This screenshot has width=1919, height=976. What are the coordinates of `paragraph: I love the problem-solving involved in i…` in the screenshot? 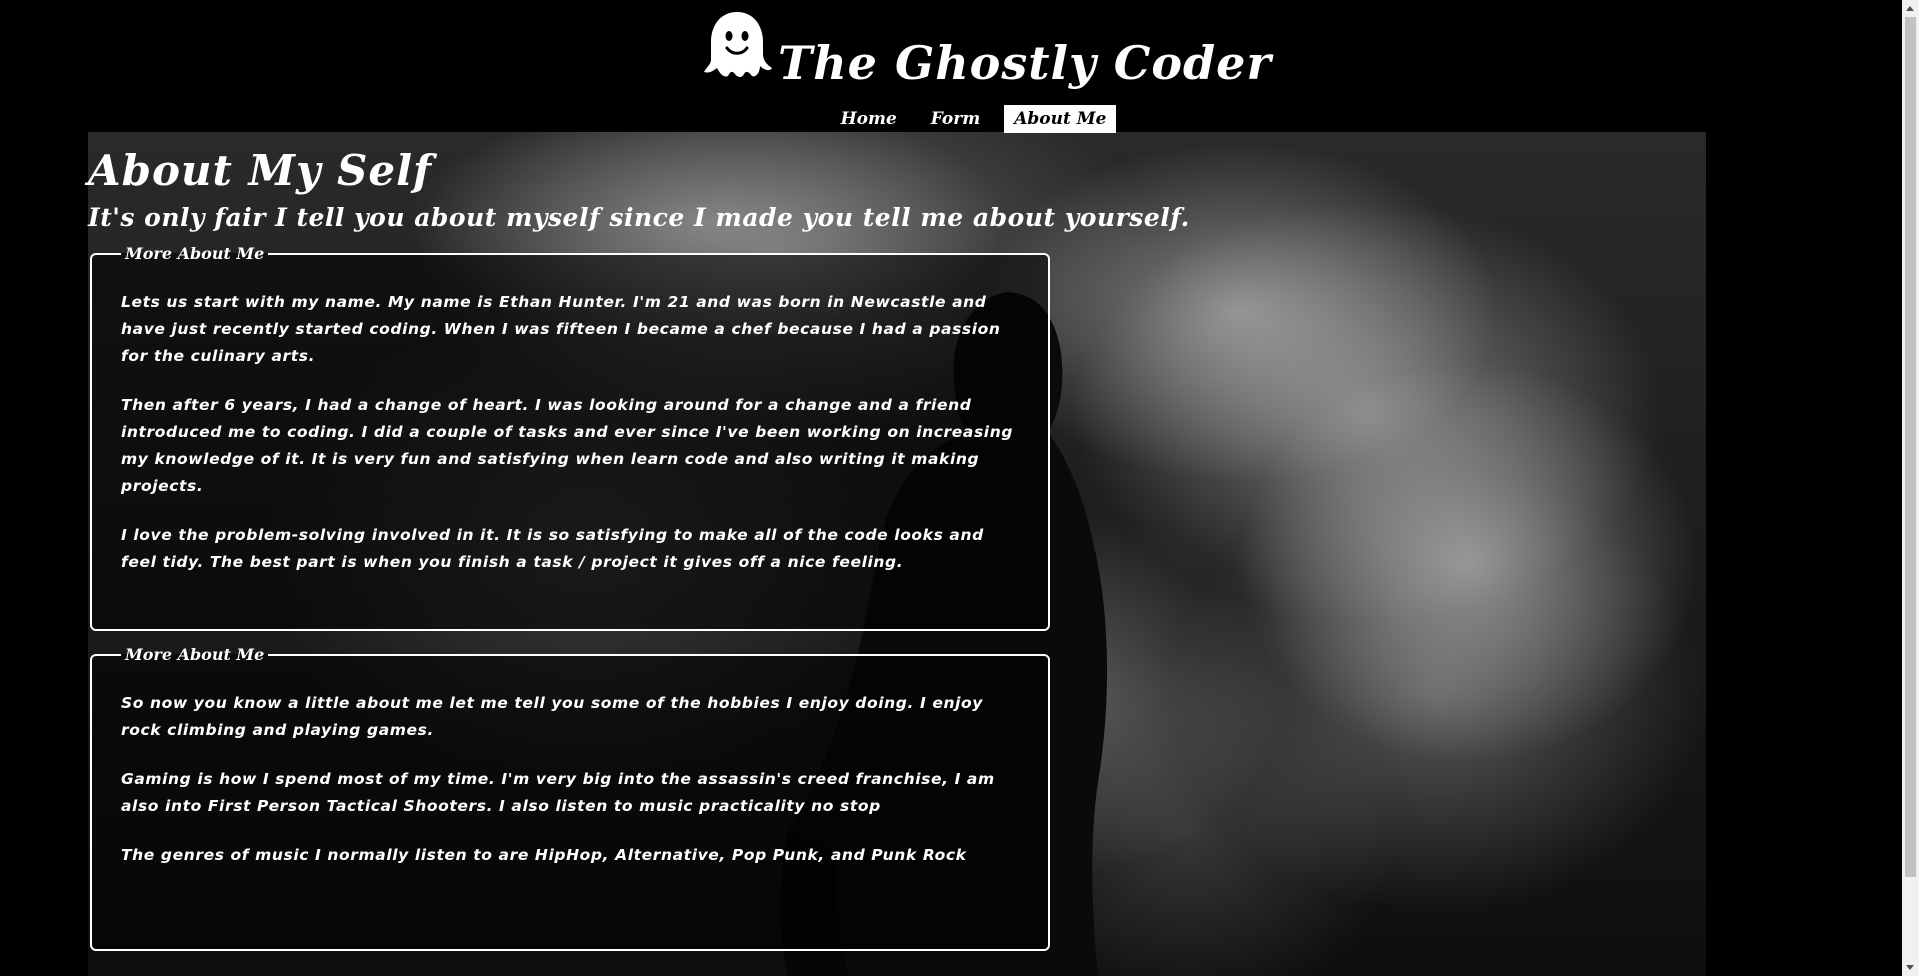 It's located at (552, 548).